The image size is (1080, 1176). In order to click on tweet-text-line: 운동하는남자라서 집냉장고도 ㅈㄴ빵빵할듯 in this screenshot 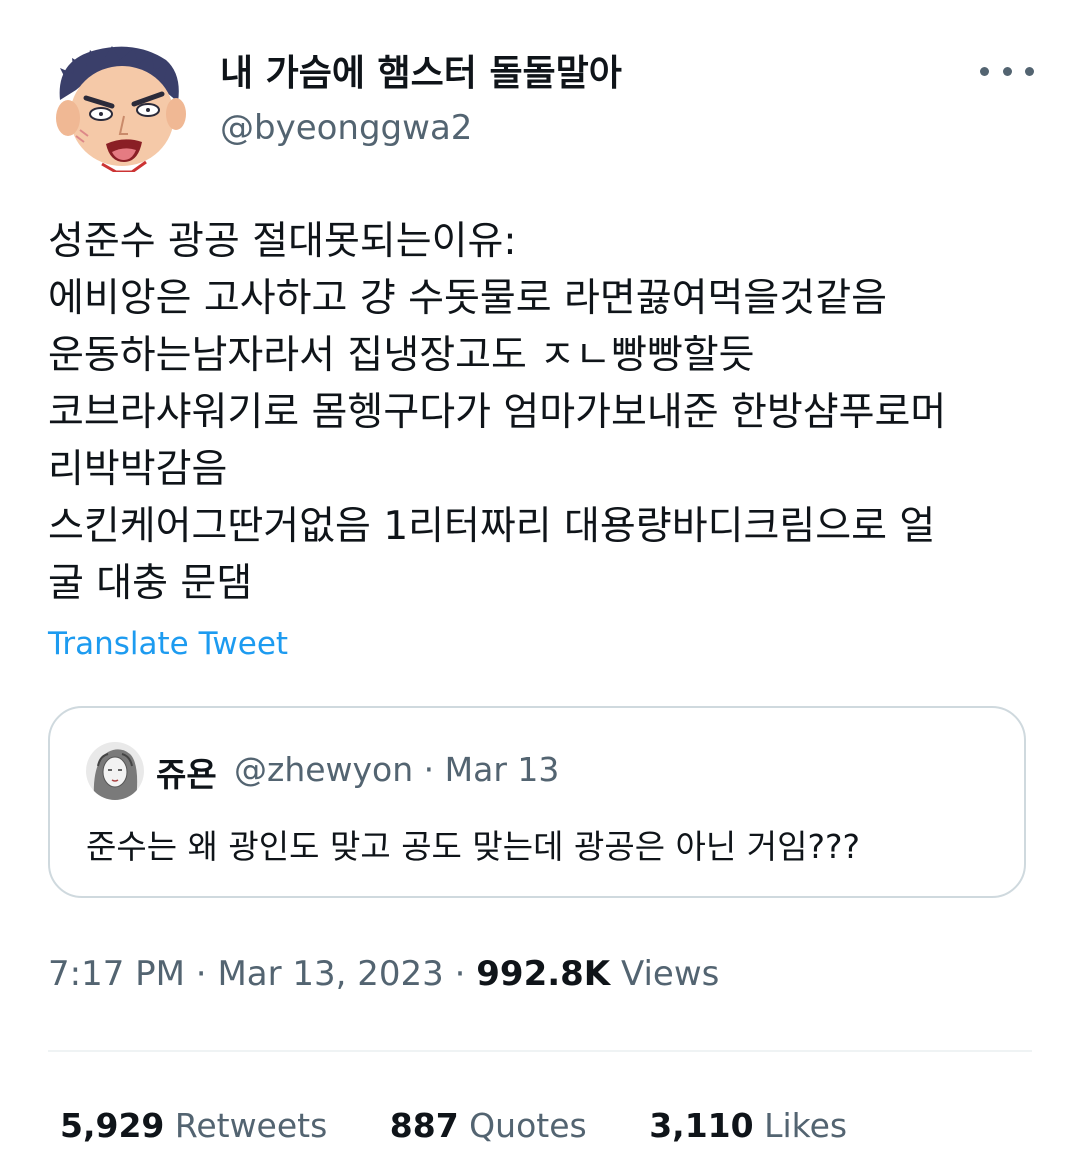, I will do `click(401, 355)`.